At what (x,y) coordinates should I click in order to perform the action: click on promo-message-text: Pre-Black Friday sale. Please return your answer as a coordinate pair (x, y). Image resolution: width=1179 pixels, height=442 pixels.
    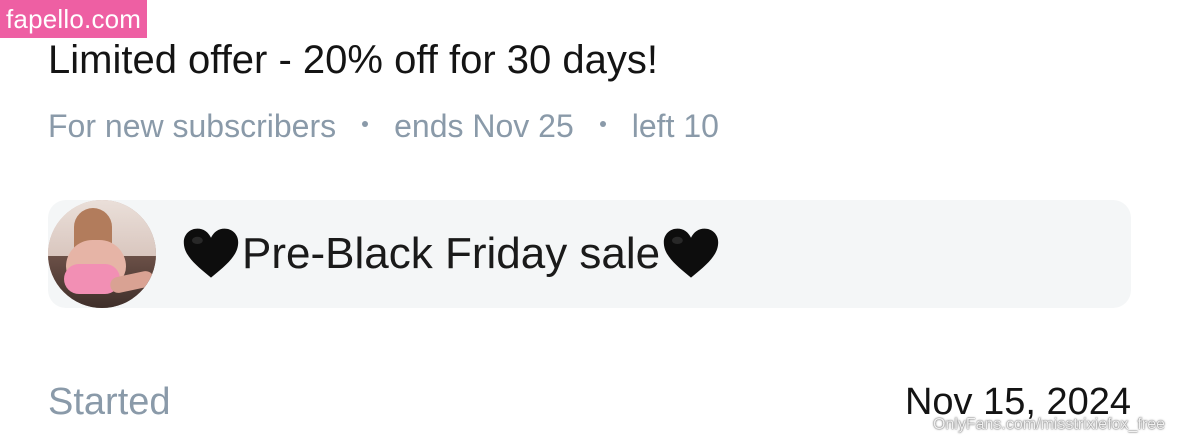
    Looking at the image, I should click on (451, 253).